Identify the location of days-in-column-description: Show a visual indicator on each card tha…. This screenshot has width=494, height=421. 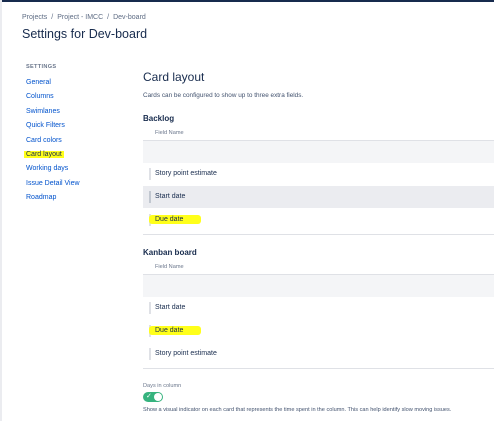
(297, 410).